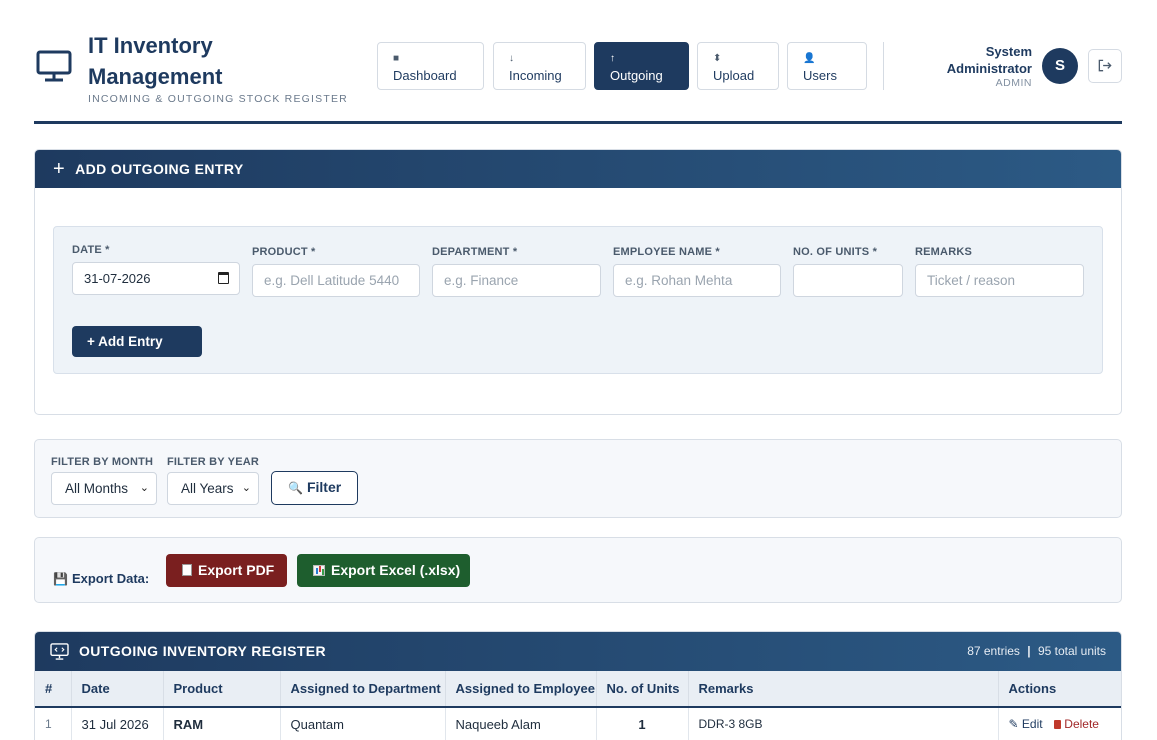  Describe the element at coordinates (535, 75) in the screenshot. I see `nav-incoming-label: Incoming` at that location.